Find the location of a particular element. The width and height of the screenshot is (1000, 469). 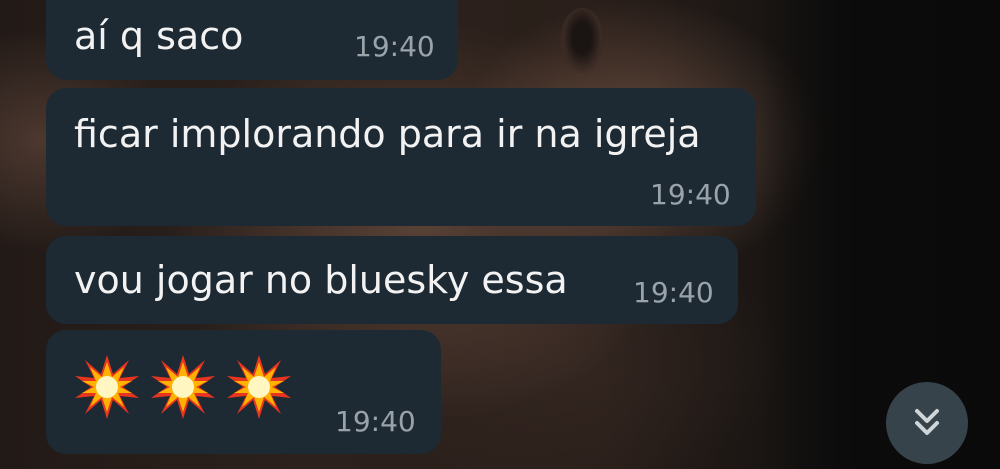

message-text: ficar implorando para ir na igreja is located at coordinates (387, 134).